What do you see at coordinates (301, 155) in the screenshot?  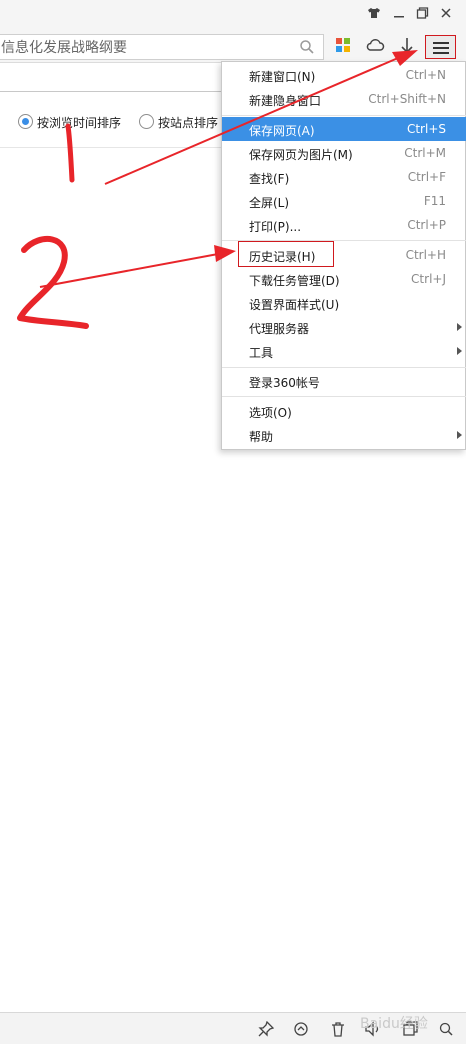 I see `menu-item-label: 保存网页为图片(M)` at bounding box center [301, 155].